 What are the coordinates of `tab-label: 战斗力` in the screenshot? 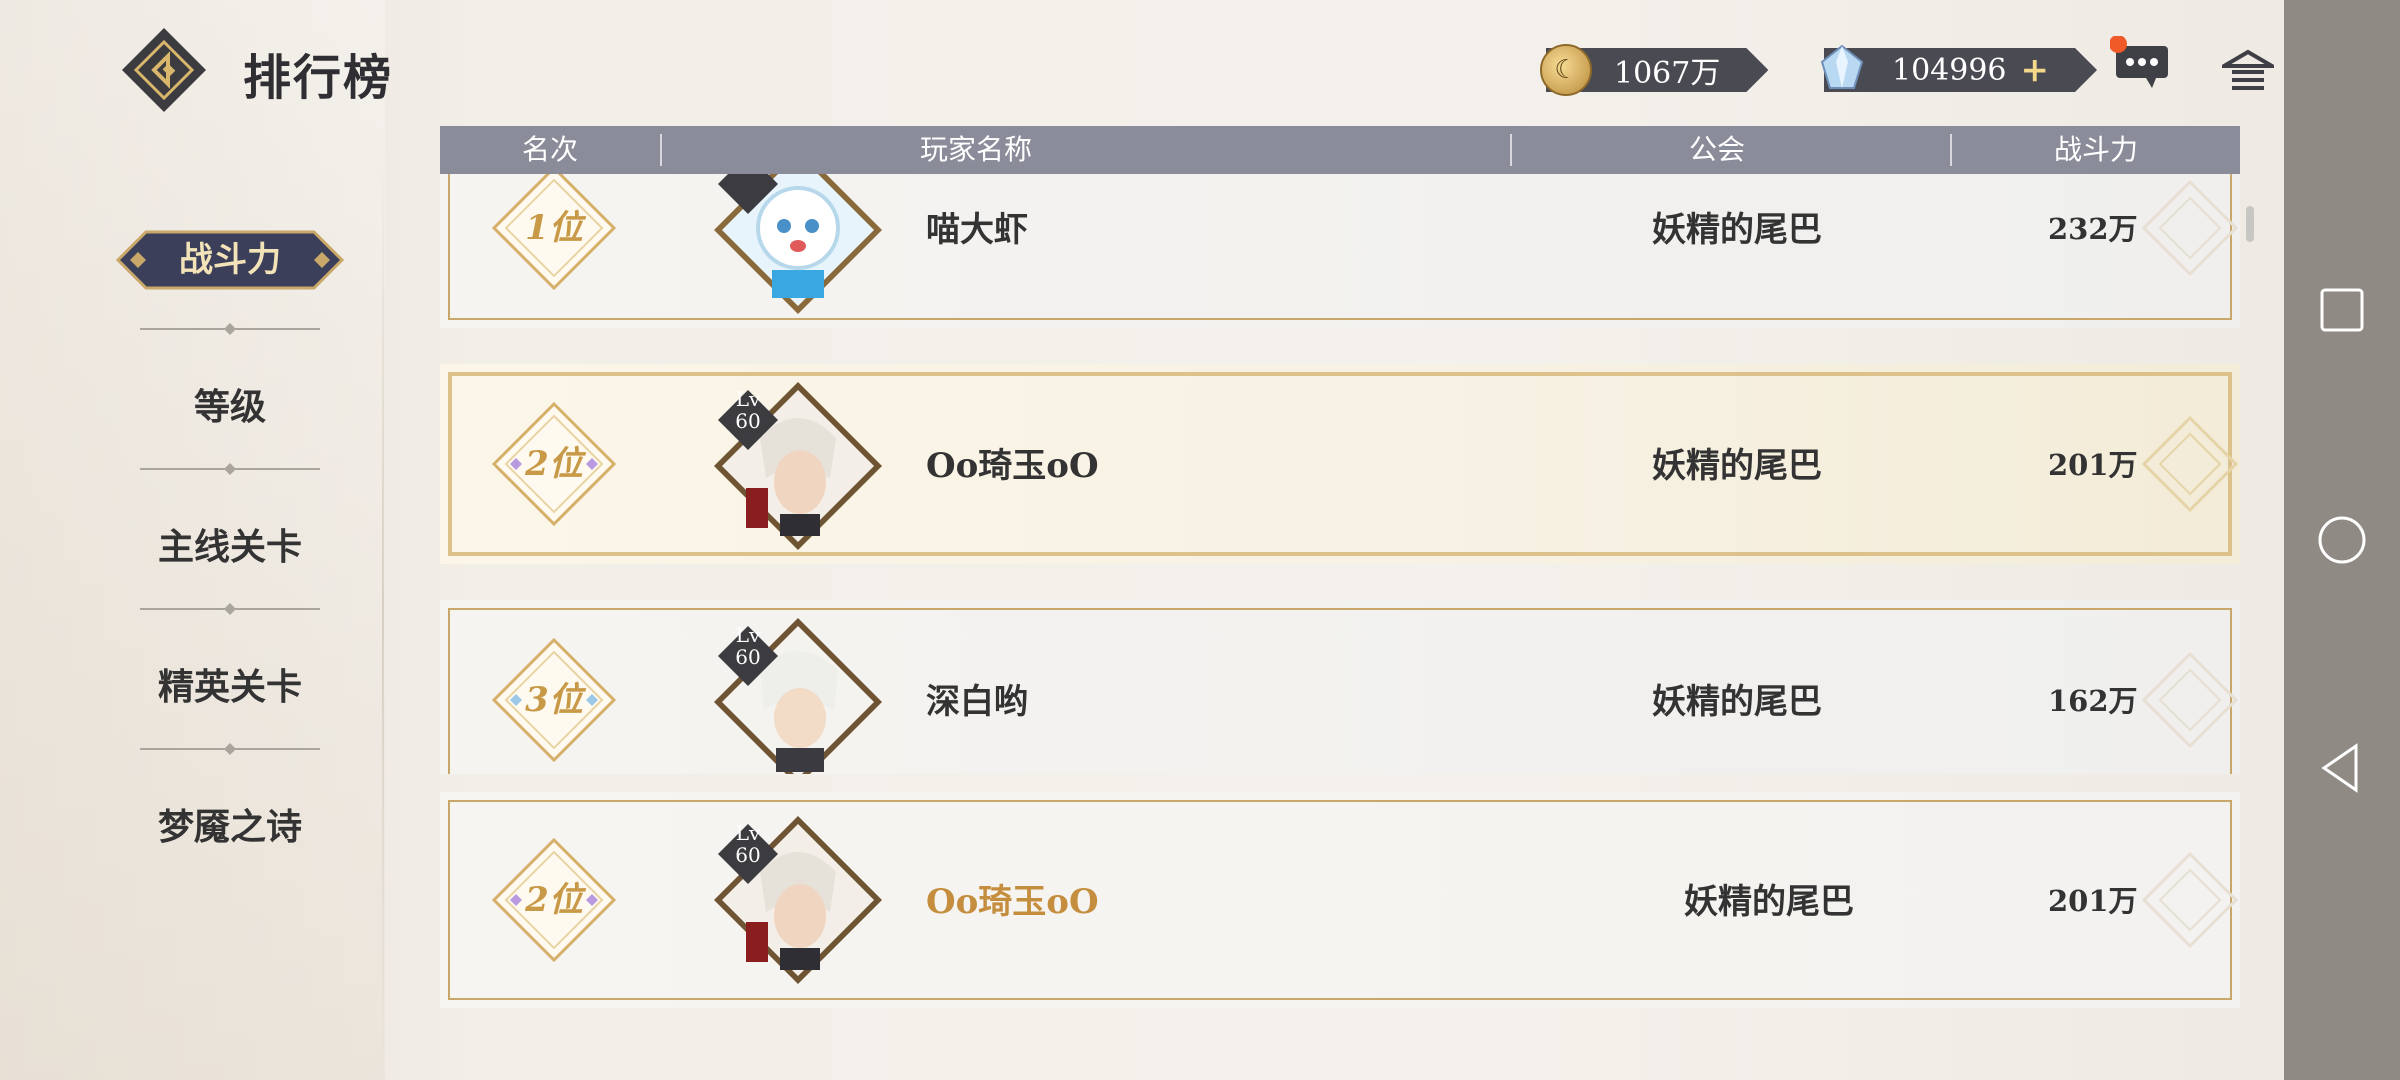 It's located at (230, 260).